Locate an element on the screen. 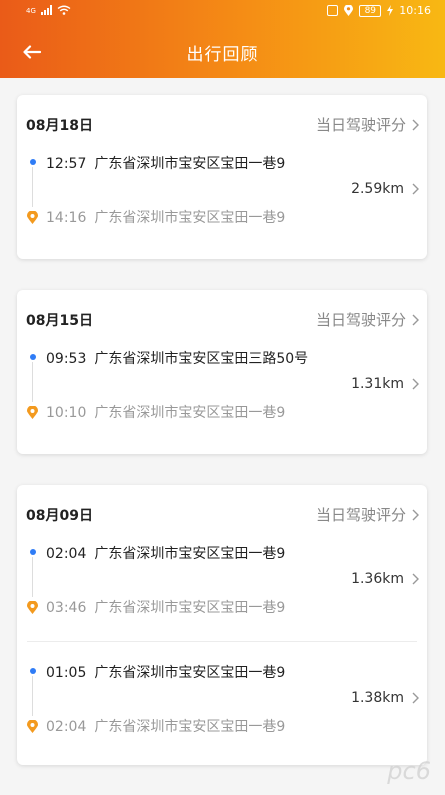  distance-value: 2.59km is located at coordinates (377, 189).